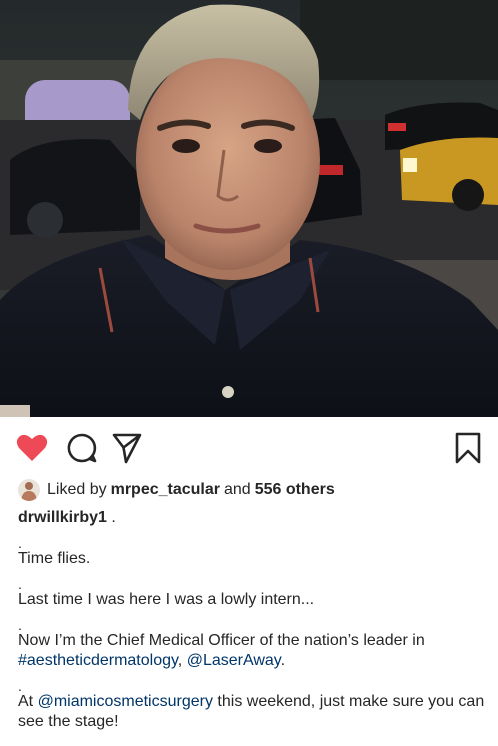 The image size is (498, 746). Describe the element at coordinates (77, 489) in the screenshot. I see `liked-by-prefix: Liked by` at that location.